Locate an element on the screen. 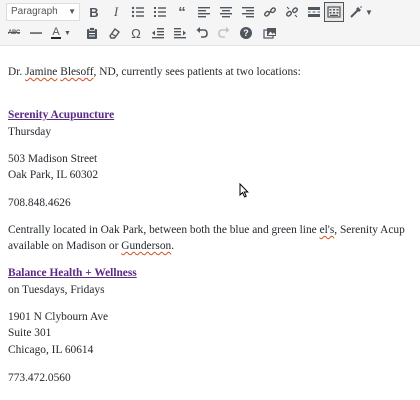 This screenshot has height=400, width=420. italic-icon: I is located at coordinates (116, 11).